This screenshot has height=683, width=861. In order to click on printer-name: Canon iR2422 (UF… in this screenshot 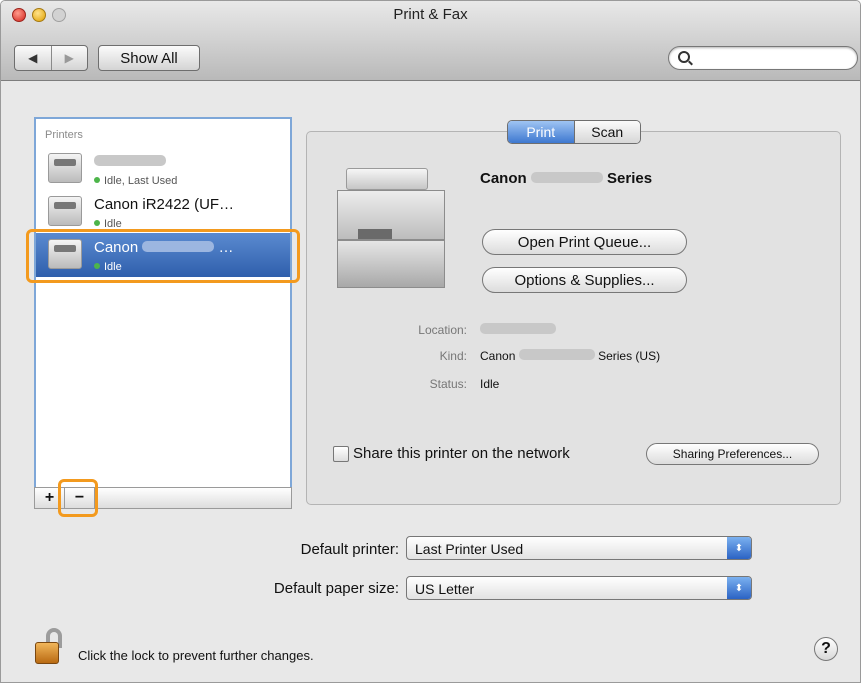, I will do `click(164, 204)`.